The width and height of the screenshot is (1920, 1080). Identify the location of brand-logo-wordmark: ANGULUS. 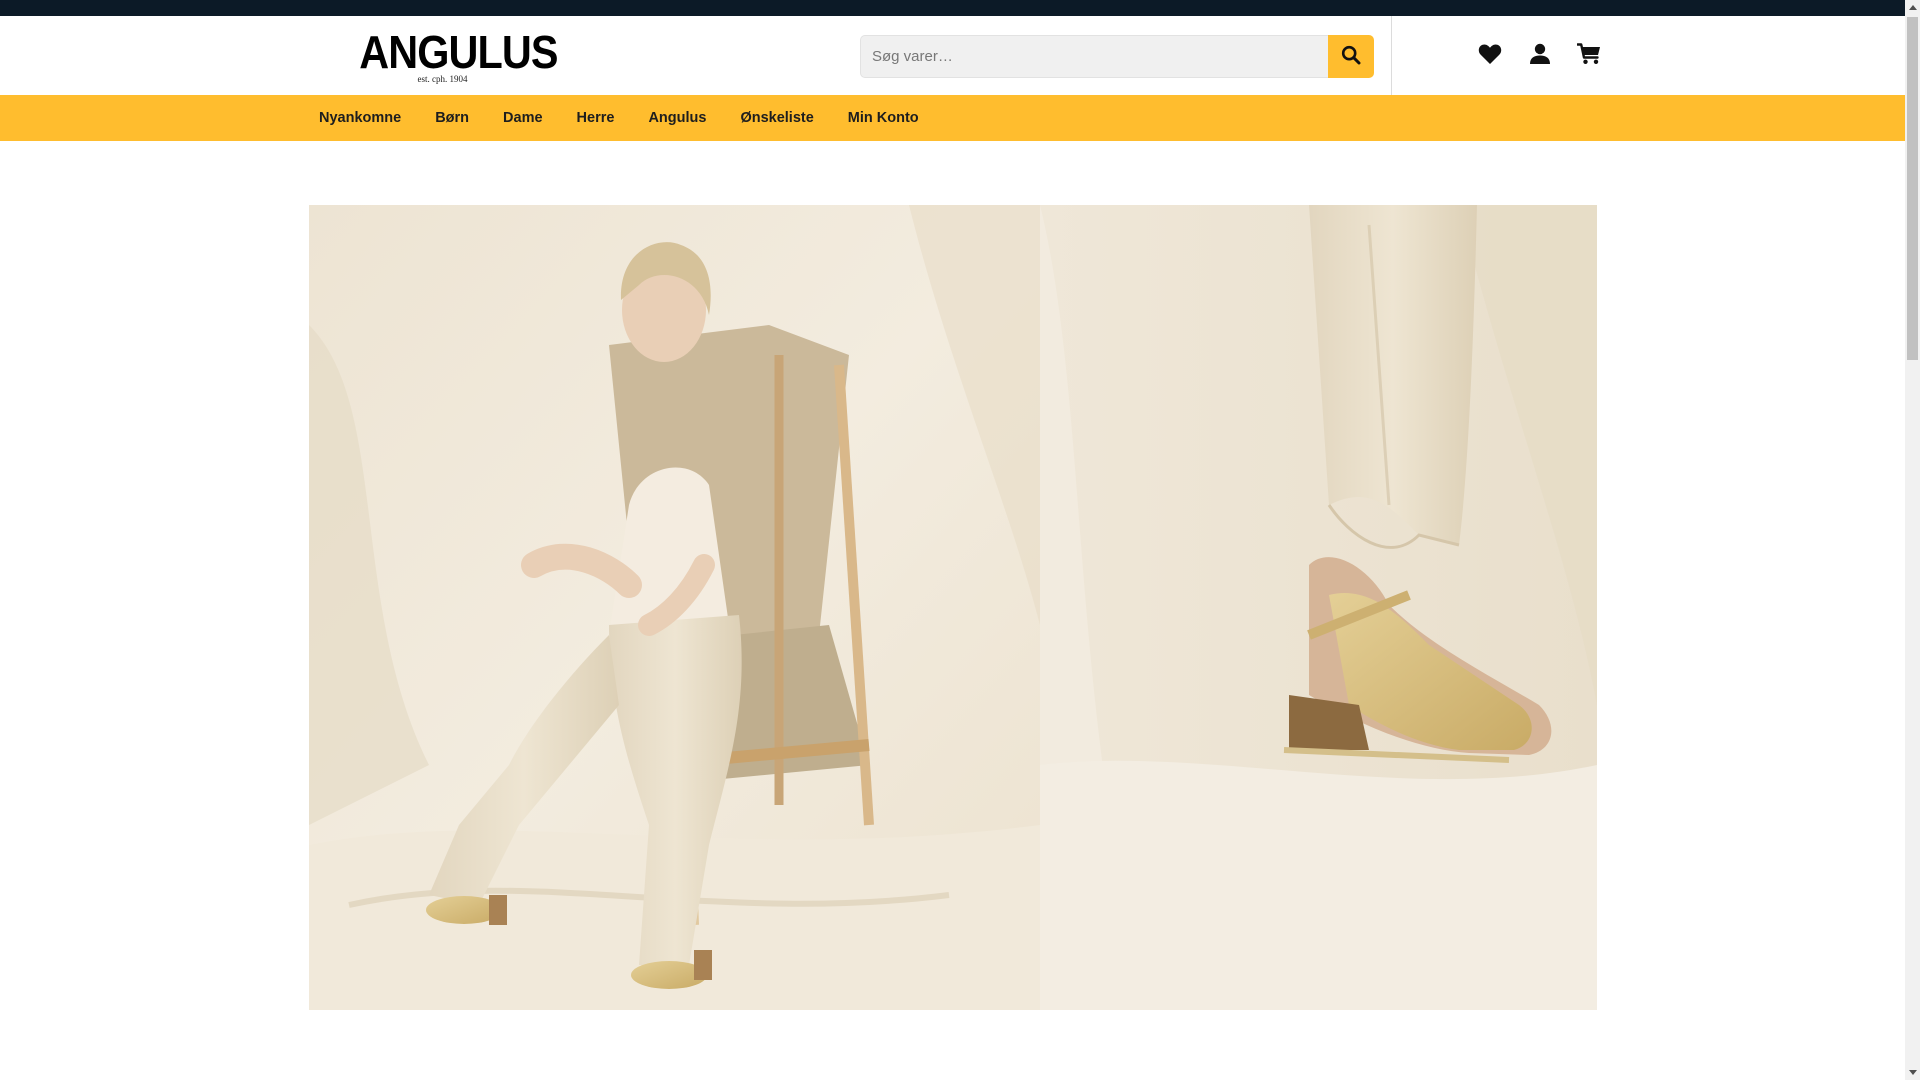
(458, 52).